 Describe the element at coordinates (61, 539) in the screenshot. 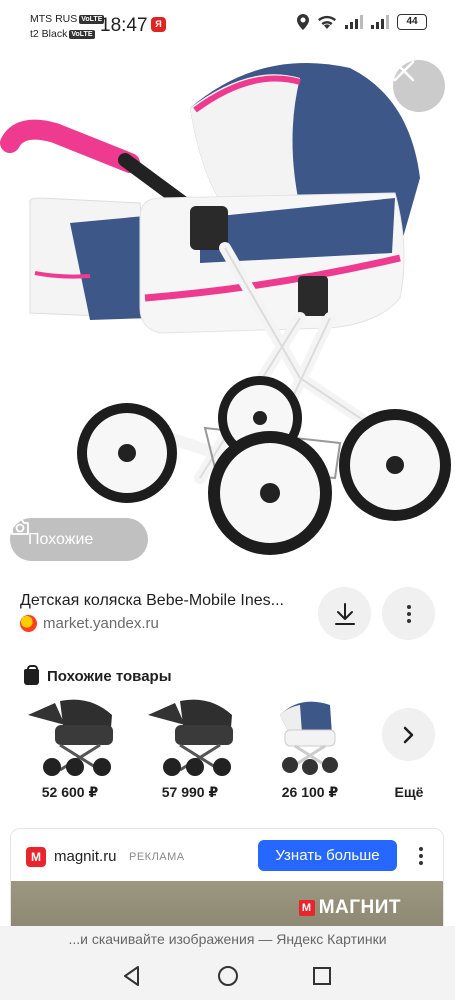

I see `similar-images-label: Похожие` at that location.